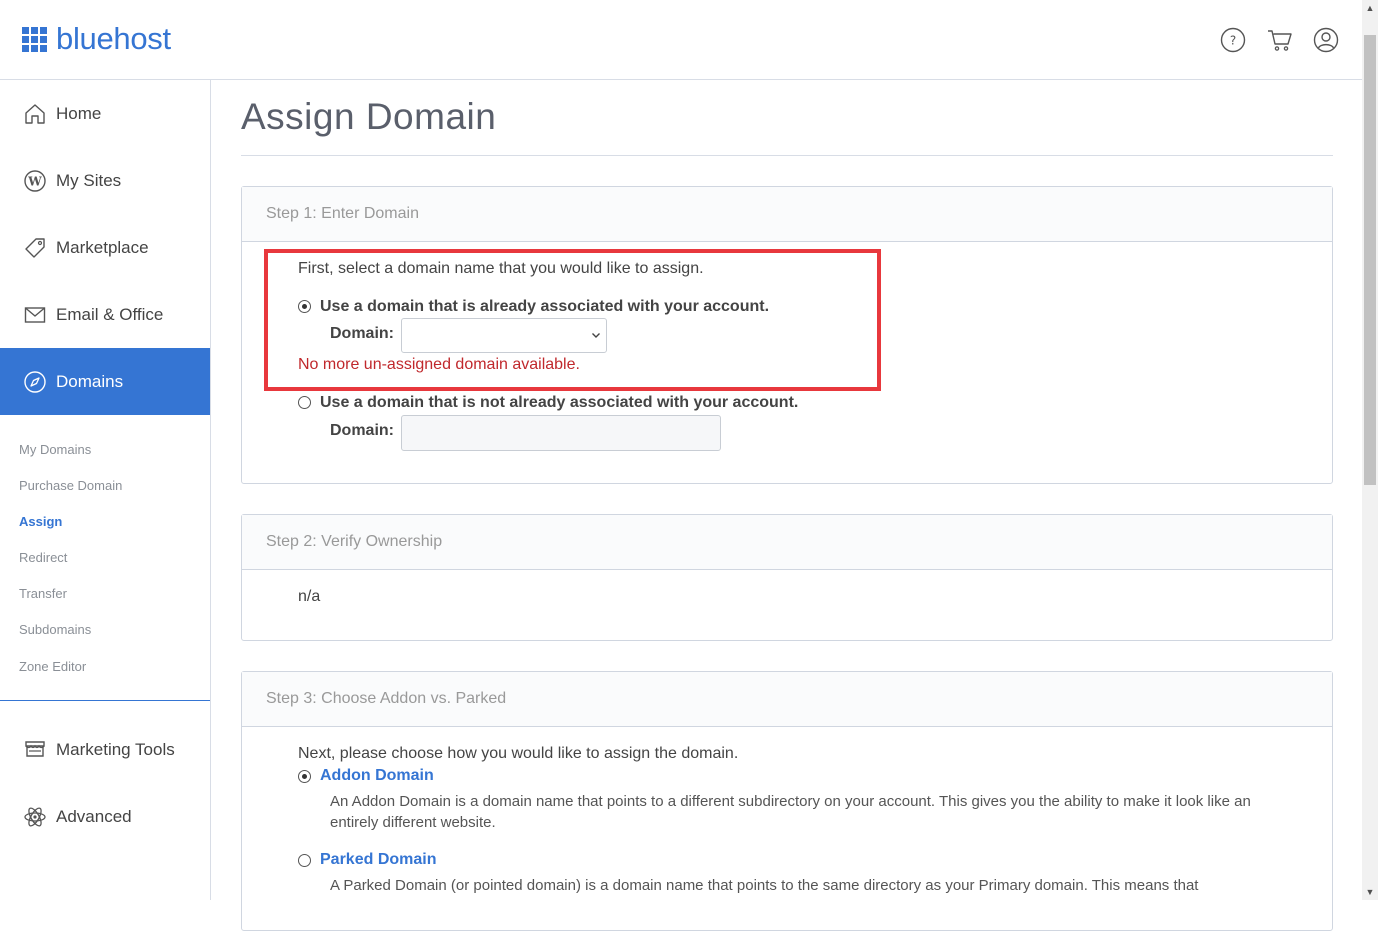 The width and height of the screenshot is (1378, 931). What do you see at coordinates (596, 337) in the screenshot?
I see `chevron-down-icon` at bounding box center [596, 337].